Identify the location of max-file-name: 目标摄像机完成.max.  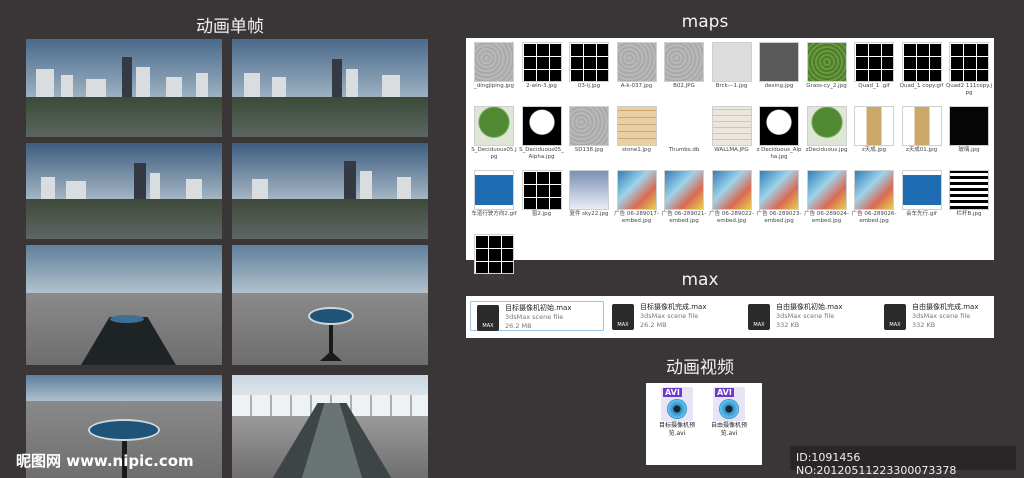
(673, 307).